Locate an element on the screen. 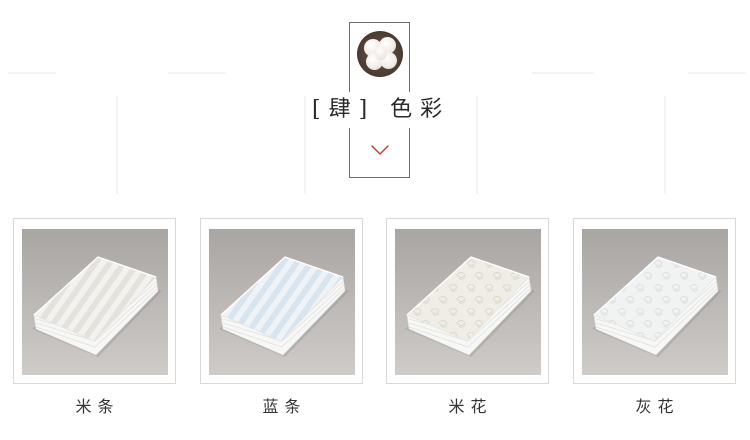 This screenshot has height=440, width=750. product-card-beige-floral is located at coordinates (467, 301).